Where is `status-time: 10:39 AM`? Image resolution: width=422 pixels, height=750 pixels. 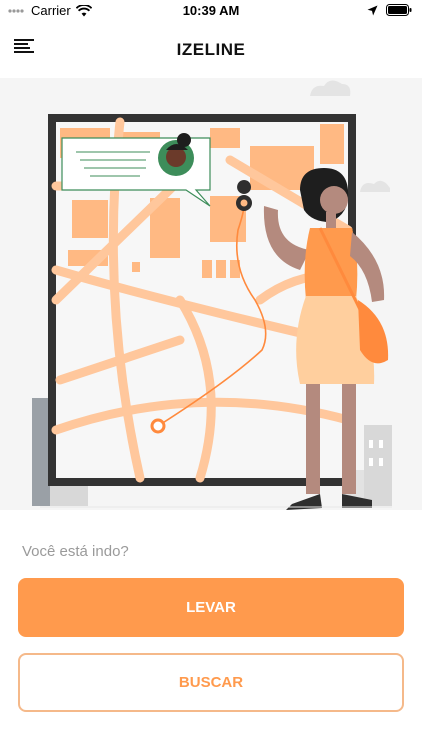
status-time: 10:39 AM is located at coordinates (211, 10).